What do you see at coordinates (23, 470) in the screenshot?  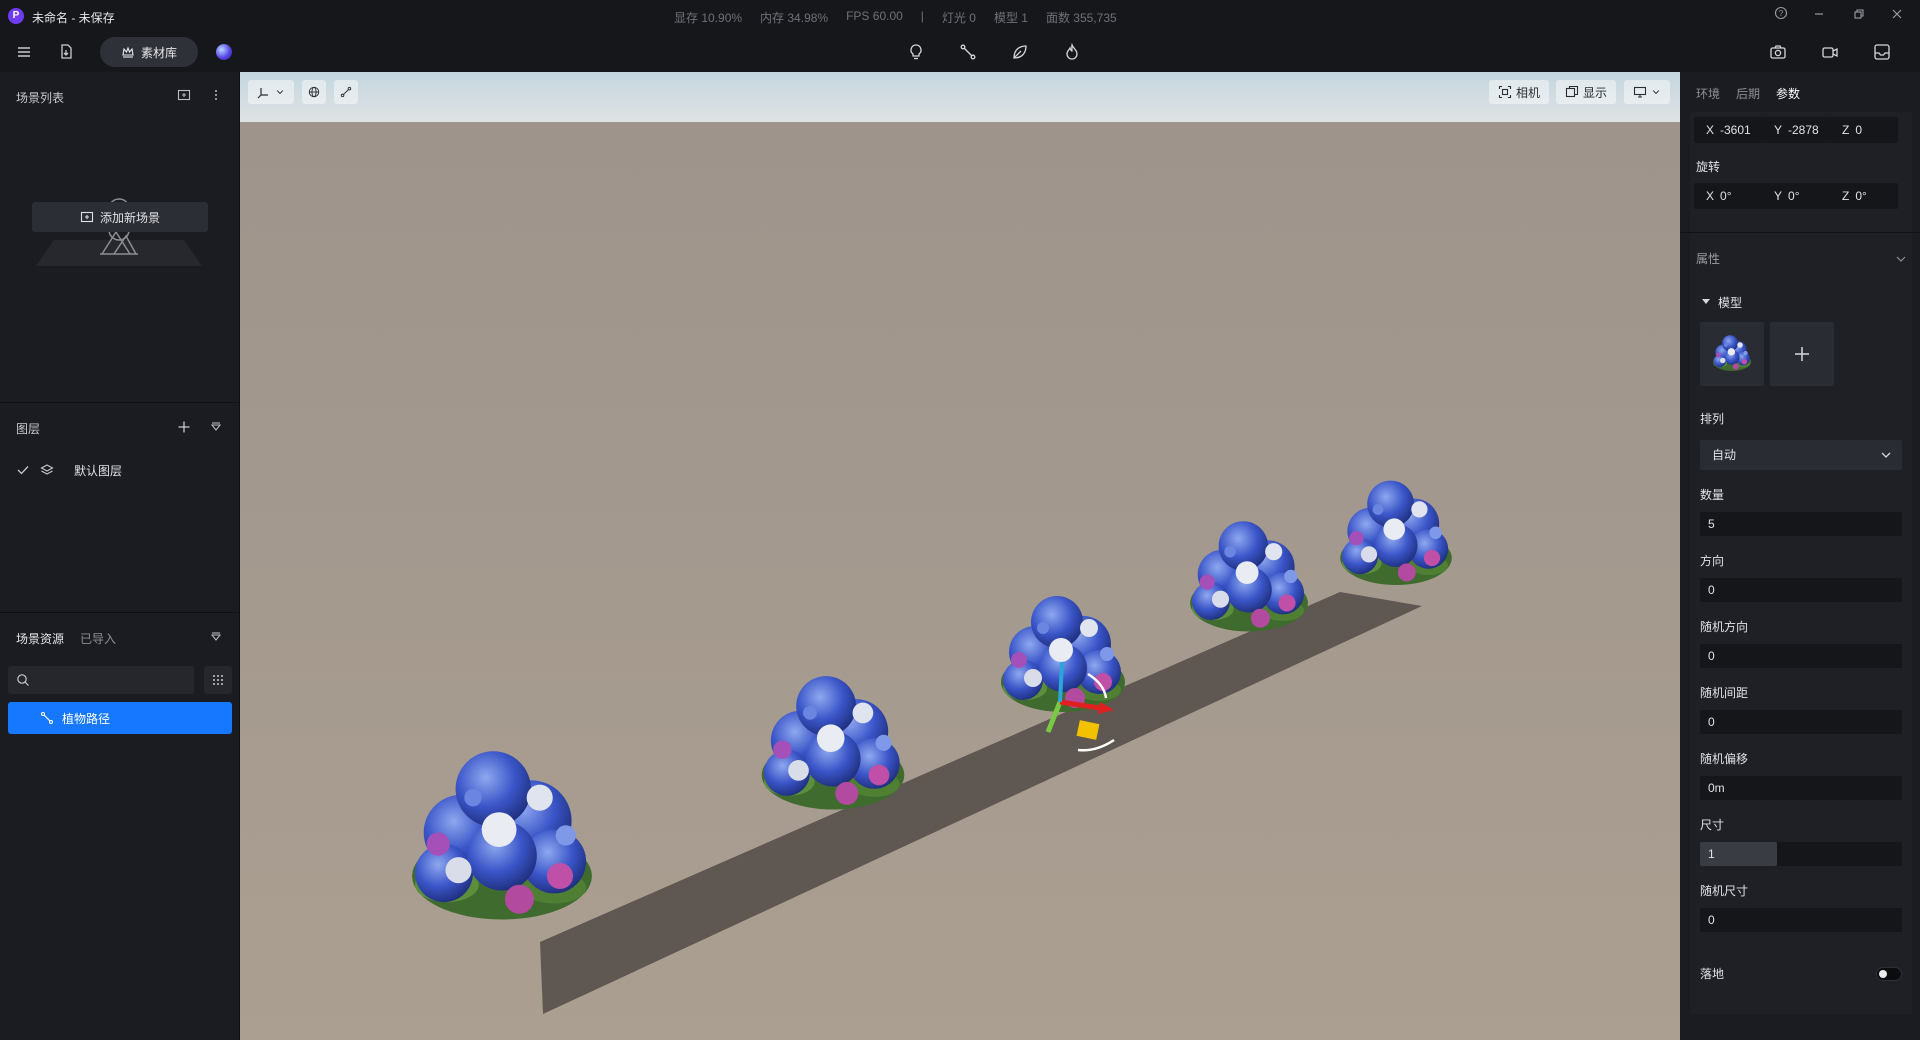 I see `check-icon` at bounding box center [23, 470].